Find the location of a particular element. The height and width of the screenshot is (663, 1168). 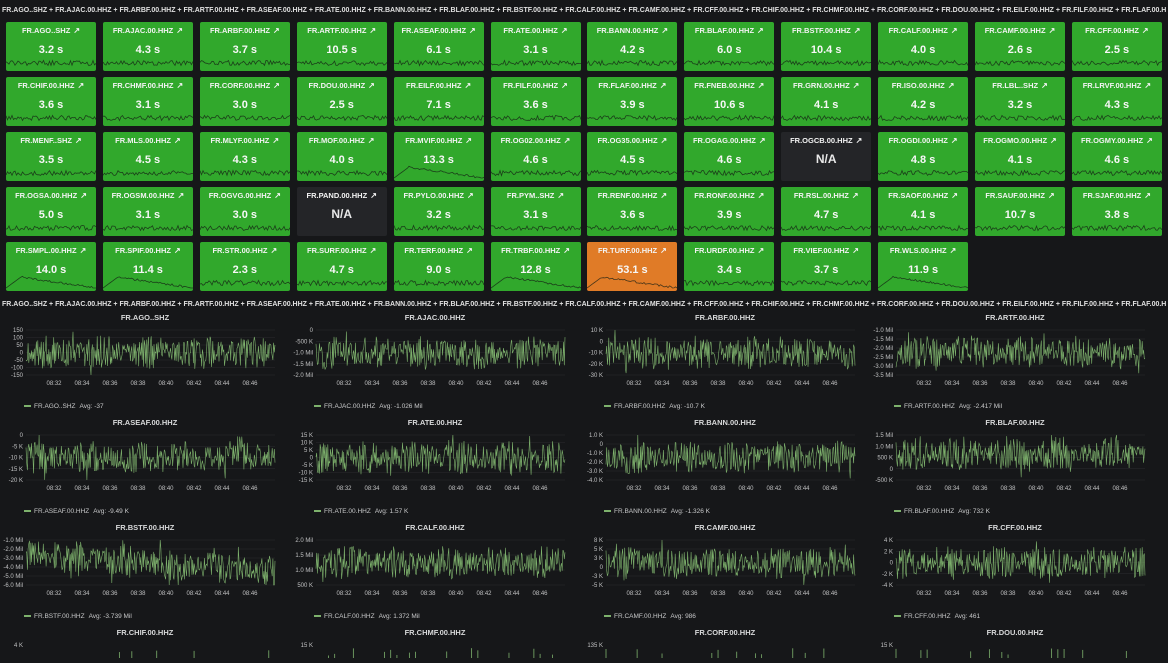

stat-panel: FR.PYM..SHZ ↗ 3.1 s is located at coordinates (535, 211).